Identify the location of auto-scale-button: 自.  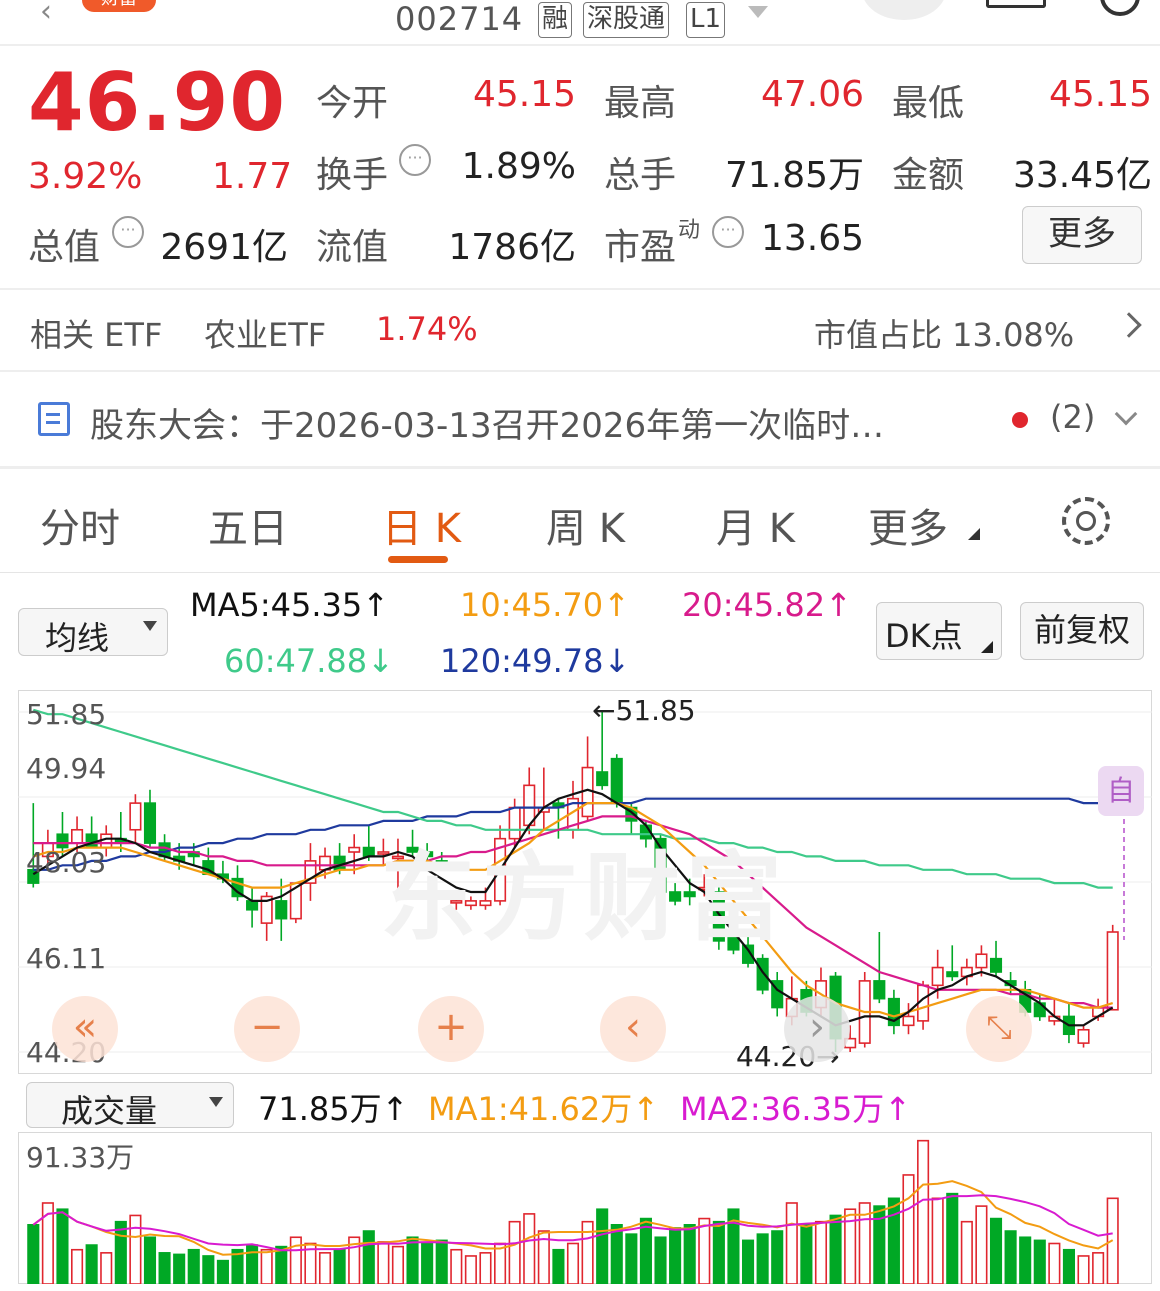
(1121, 791).